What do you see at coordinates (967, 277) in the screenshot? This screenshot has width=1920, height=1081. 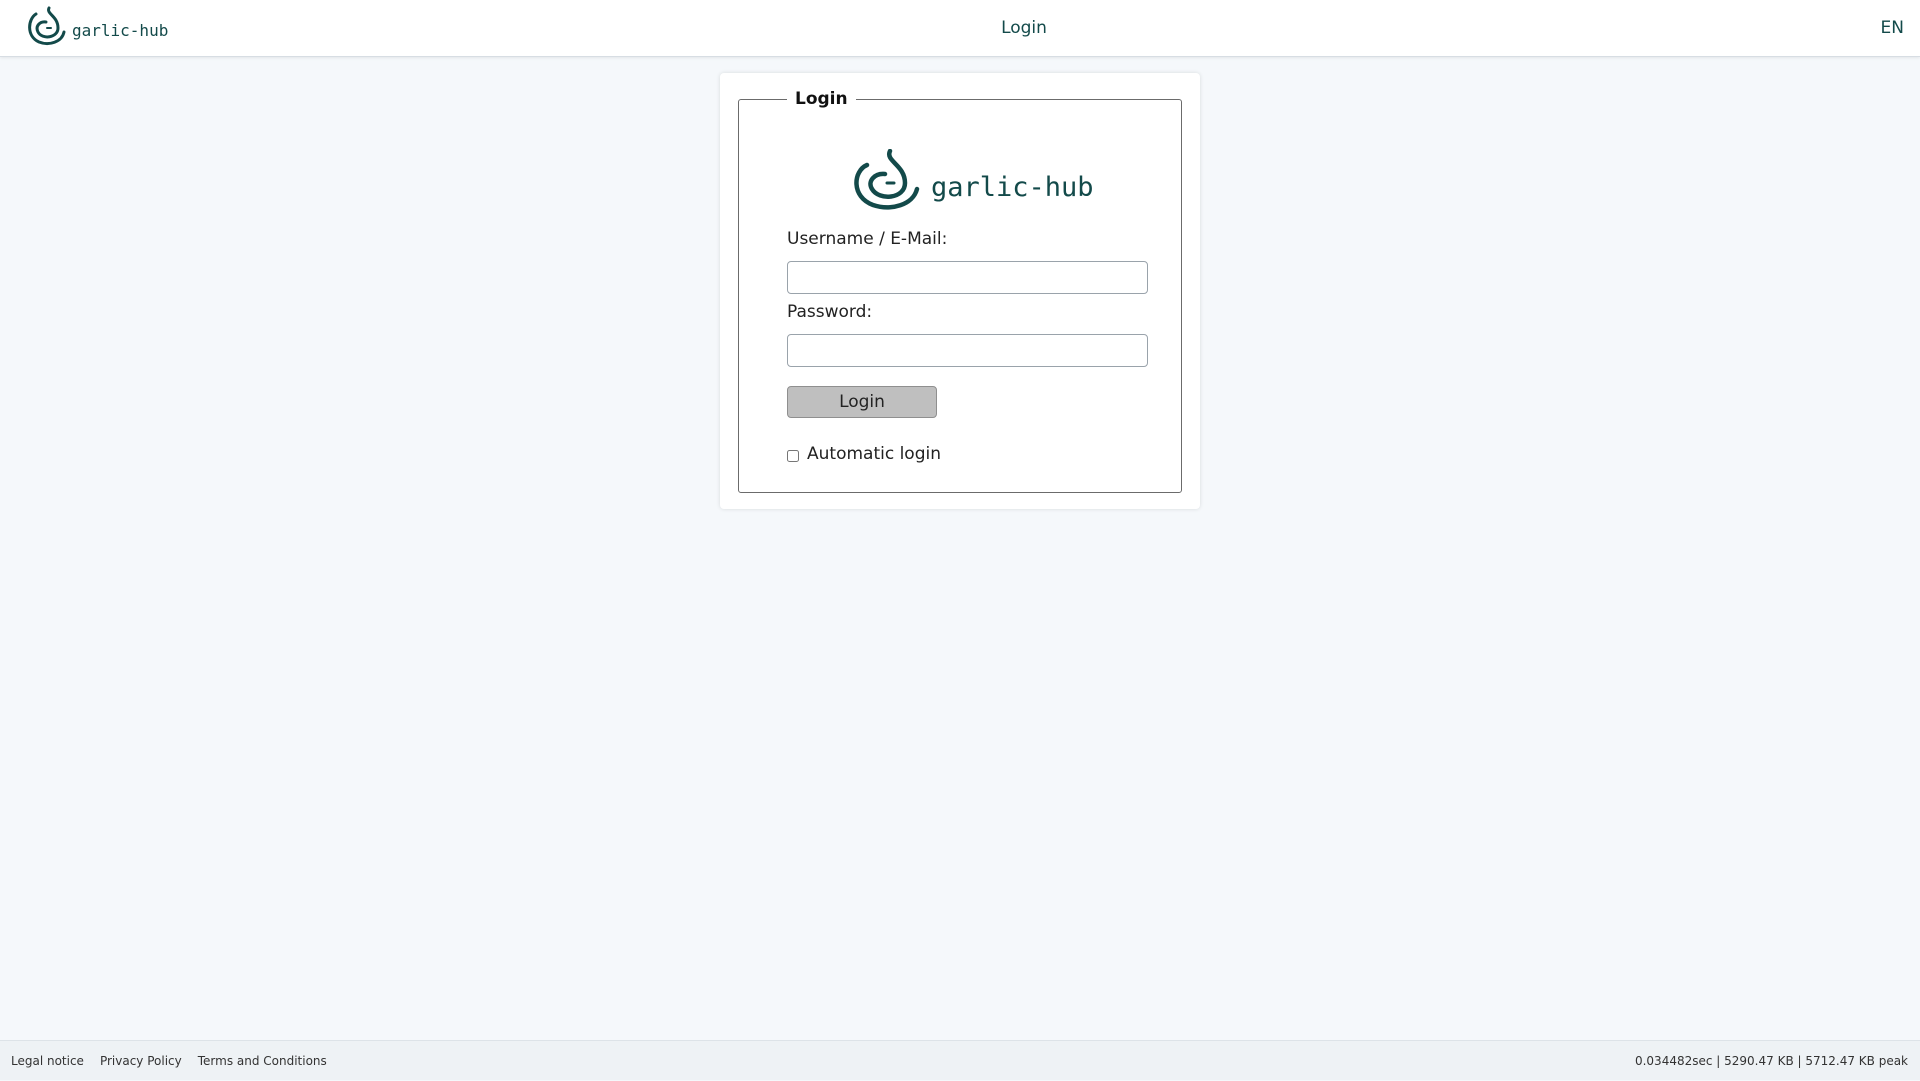 I see `username-input` at bounding box center [967, 277].